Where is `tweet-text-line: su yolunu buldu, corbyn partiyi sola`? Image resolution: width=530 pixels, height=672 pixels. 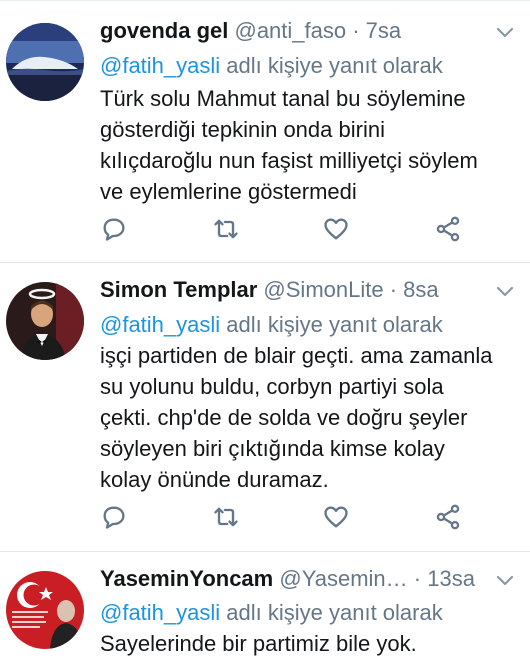 tweet-text-line: su yolunu buldu, corbyn partiyi sola is located at coordinates (272, 386).